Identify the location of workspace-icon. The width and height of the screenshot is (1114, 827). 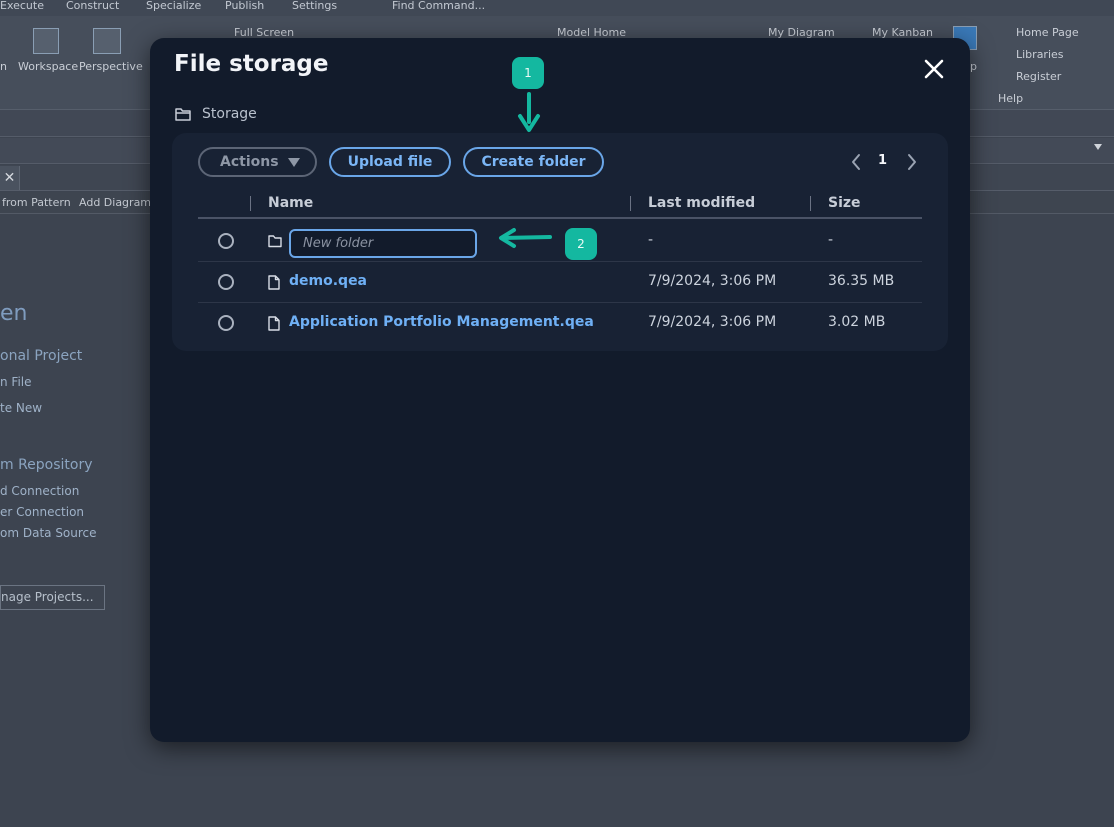
(46, 41).